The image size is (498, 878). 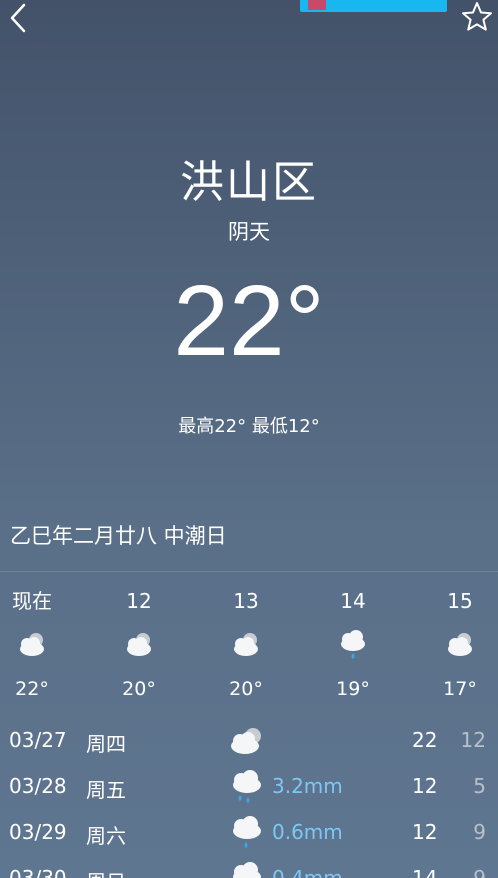 I want to click on chevron-left-icon, so click(x=18, y=18).